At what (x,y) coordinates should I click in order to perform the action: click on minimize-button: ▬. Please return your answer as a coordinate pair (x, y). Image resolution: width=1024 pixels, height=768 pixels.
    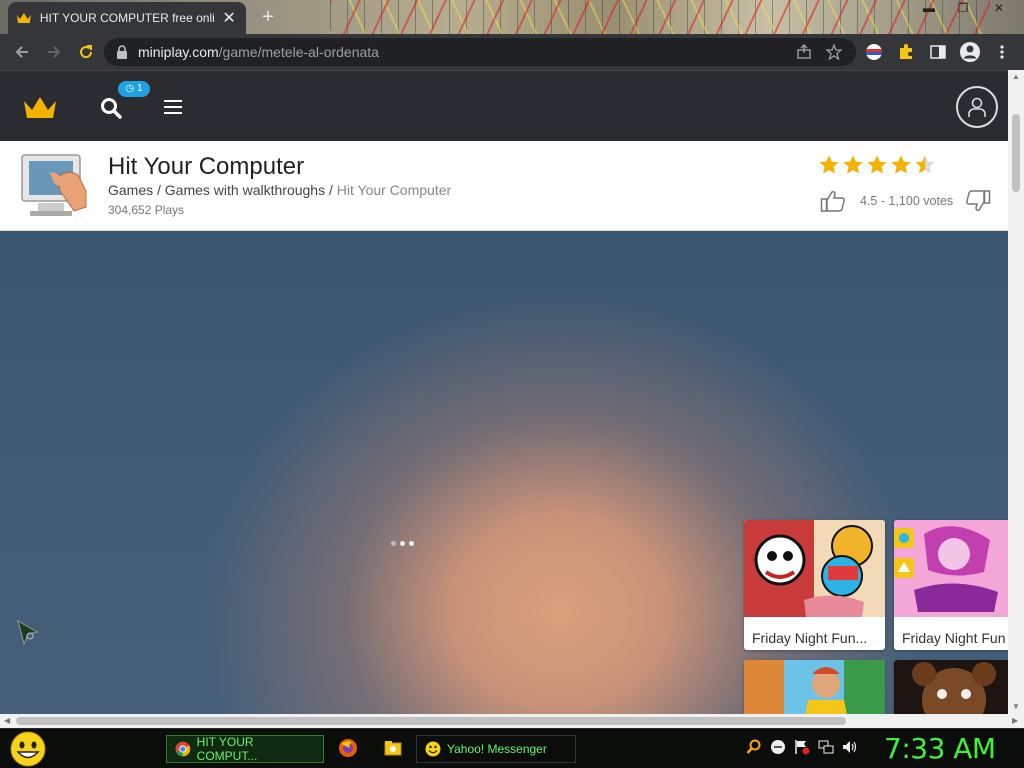
    Looking at the image, I should click on (929, 9).